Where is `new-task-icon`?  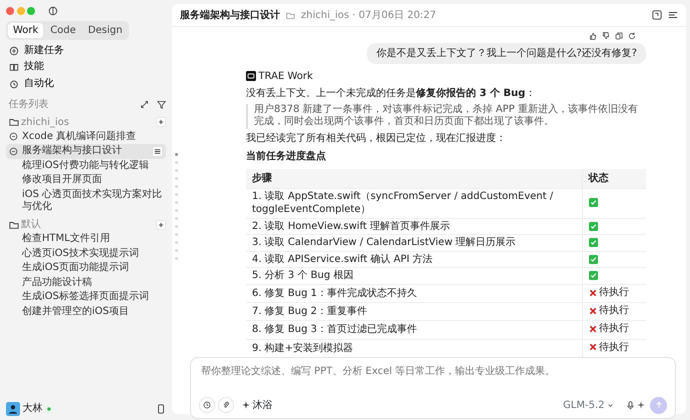
new-task-icon is located at coordinates (14, 51).